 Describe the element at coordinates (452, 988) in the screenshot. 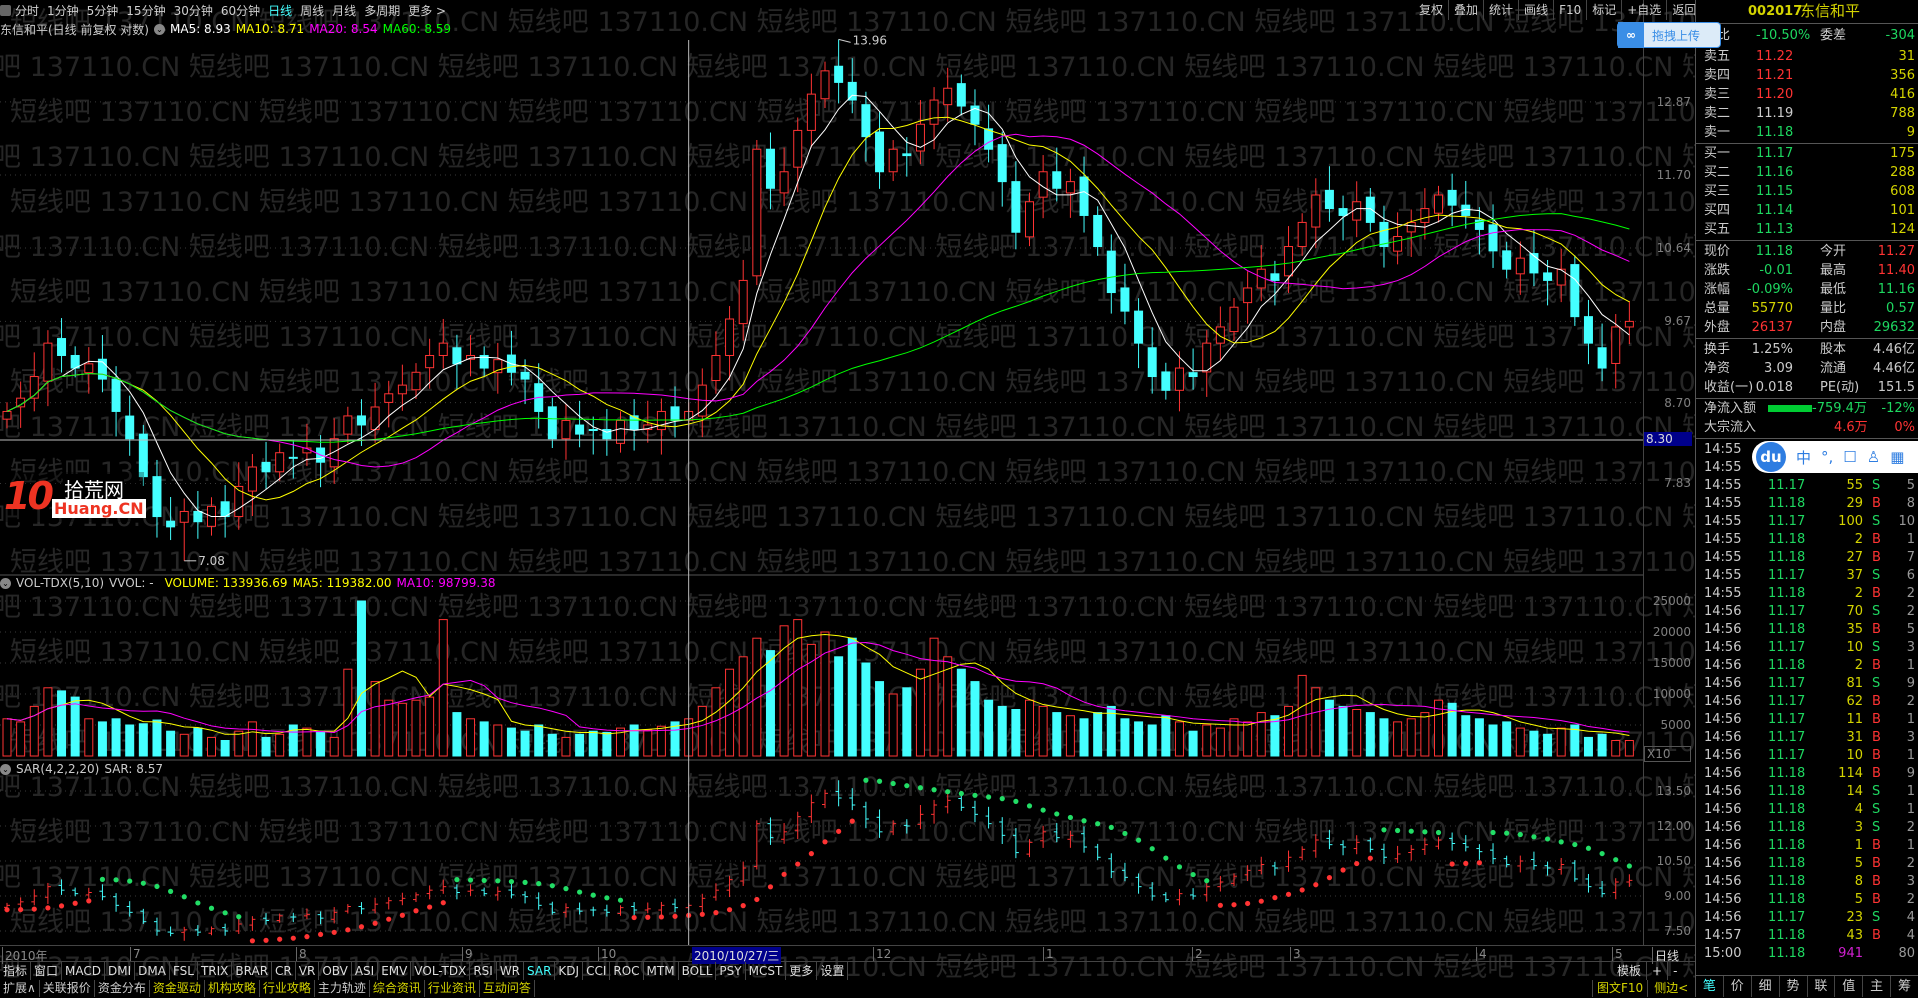

I see `extension-tab-8: 行业资讯` at that location.